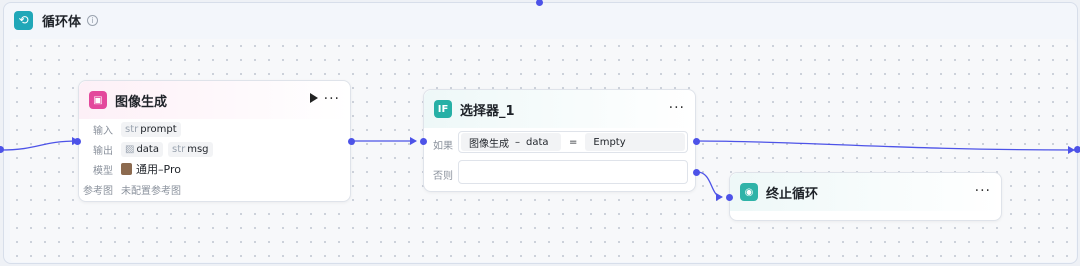  What do you see at coordinates (158, 169) in the screenshot?
I see `model-value: 通用–Pro` at bounding box center [158, 169].